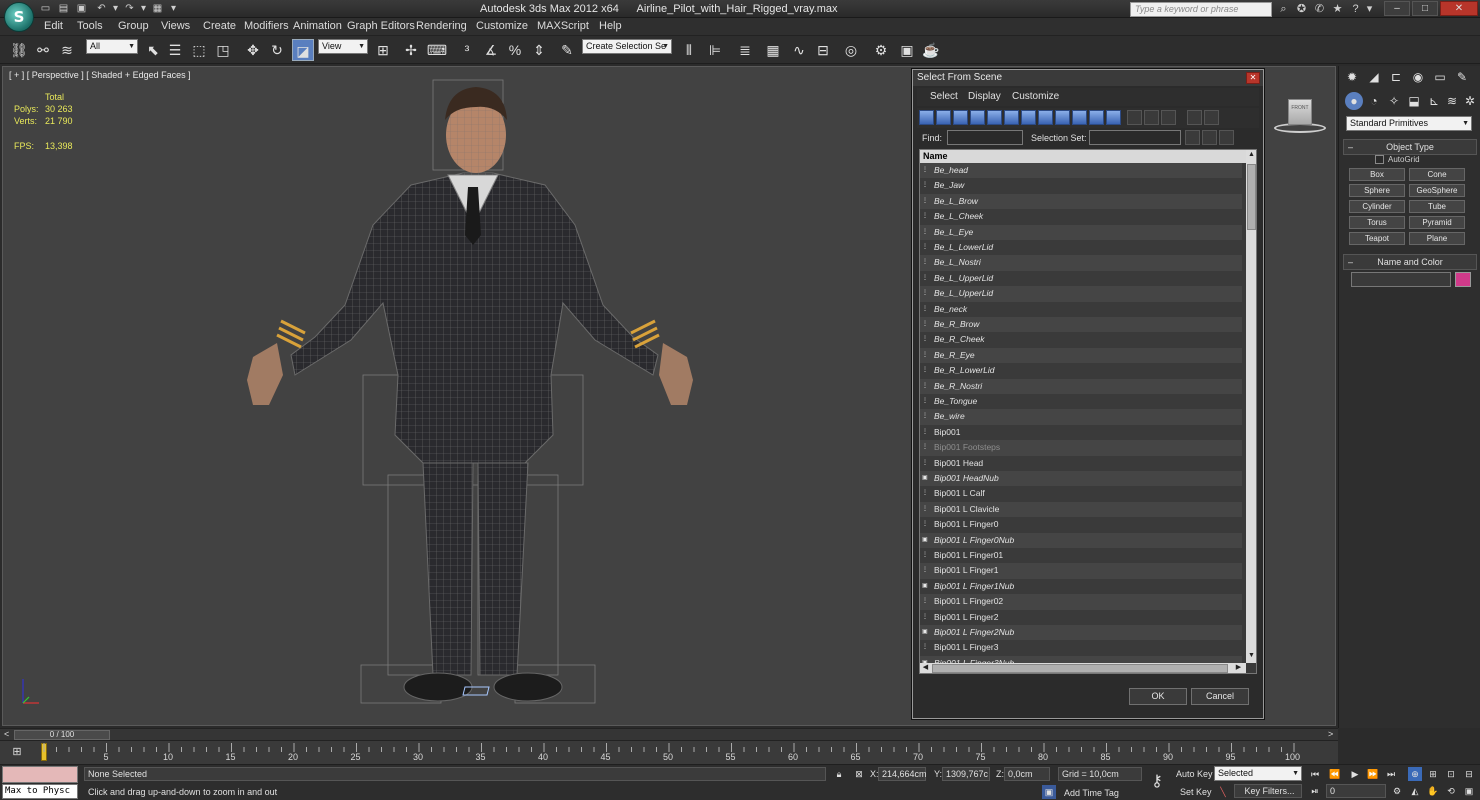 The image size is (1480, 800). I want to click on scroll-right-icon: ▶, so click(1238, 668).